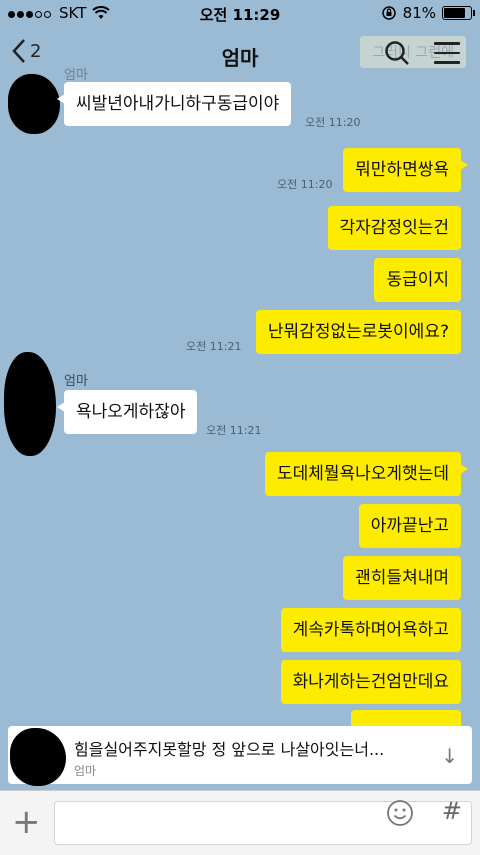  What do you see at coordinates (240, 14) in the screenshot?
I see `status-bar: SKT 오전 11:29 81%` at bounding box center [240, 14].